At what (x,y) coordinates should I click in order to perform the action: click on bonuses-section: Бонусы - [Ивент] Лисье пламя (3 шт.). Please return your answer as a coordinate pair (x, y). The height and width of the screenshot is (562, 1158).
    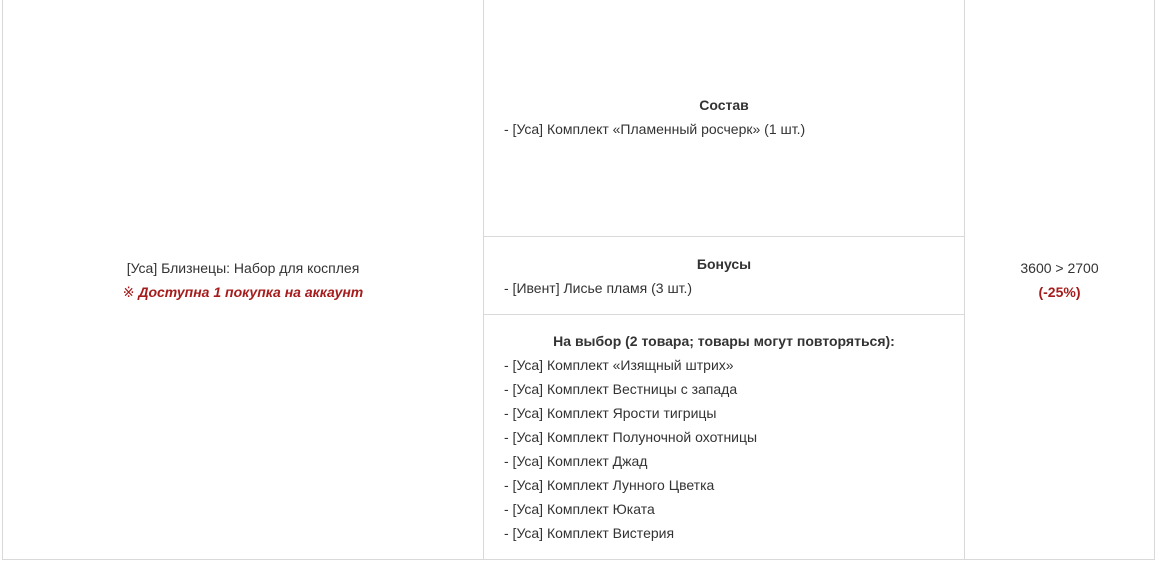
    Looking at the image, I should click on (724, 276).